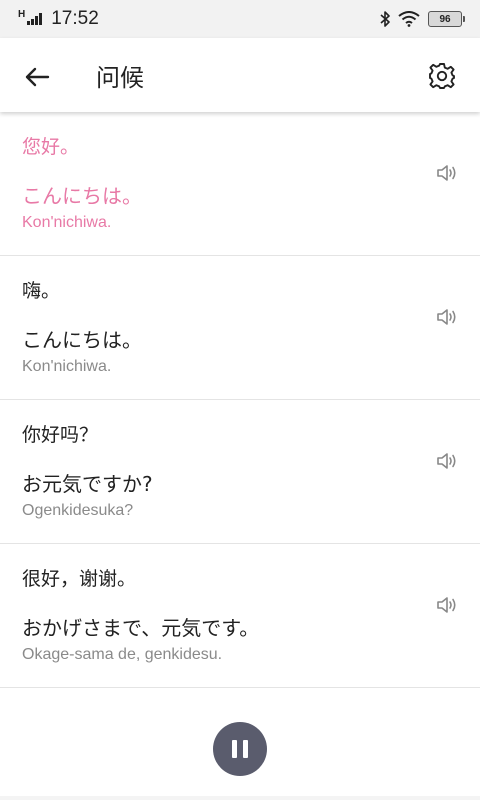  What do you see at coordinates (78, 510) in the screenshot?
I see `phrase-romaji: Ogenkidesuka?` at bounding box center [78, 510].